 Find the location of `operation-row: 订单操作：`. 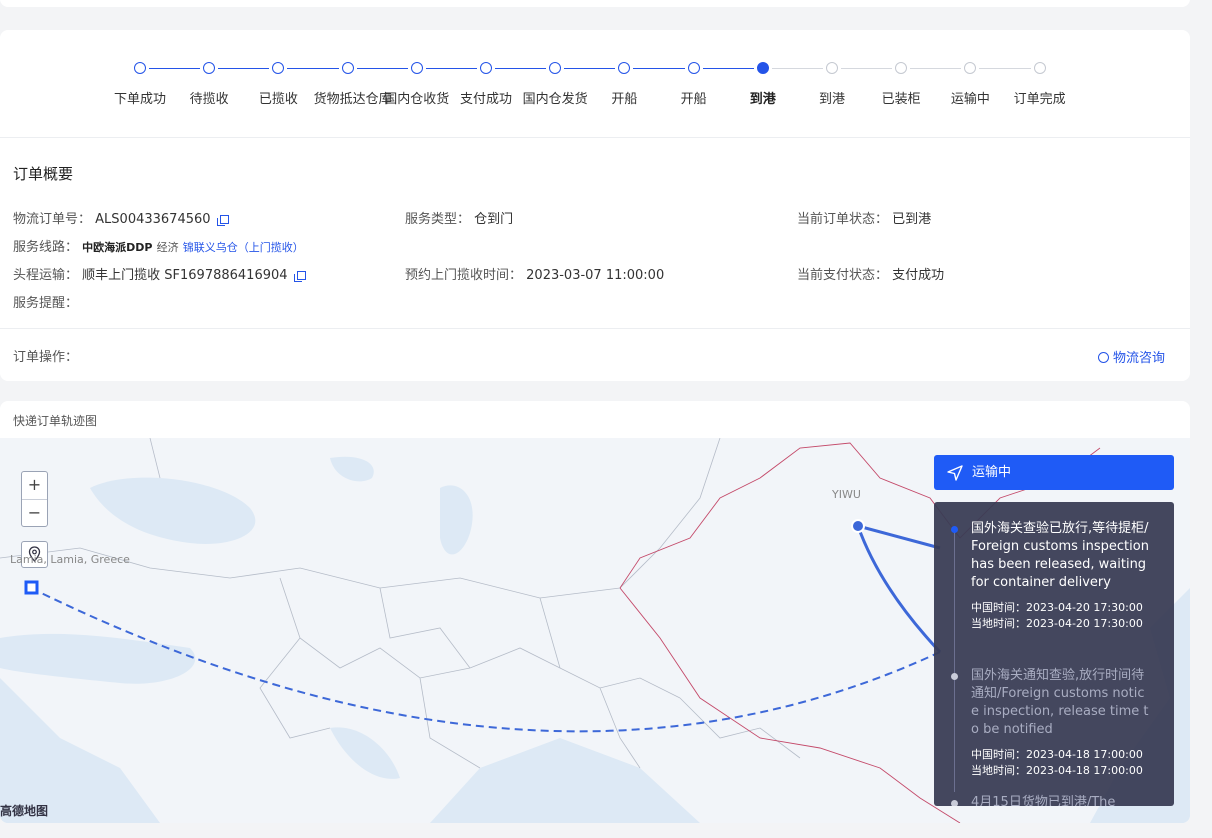

operation-row: 订单操作： is located at coordinates (45, 355).